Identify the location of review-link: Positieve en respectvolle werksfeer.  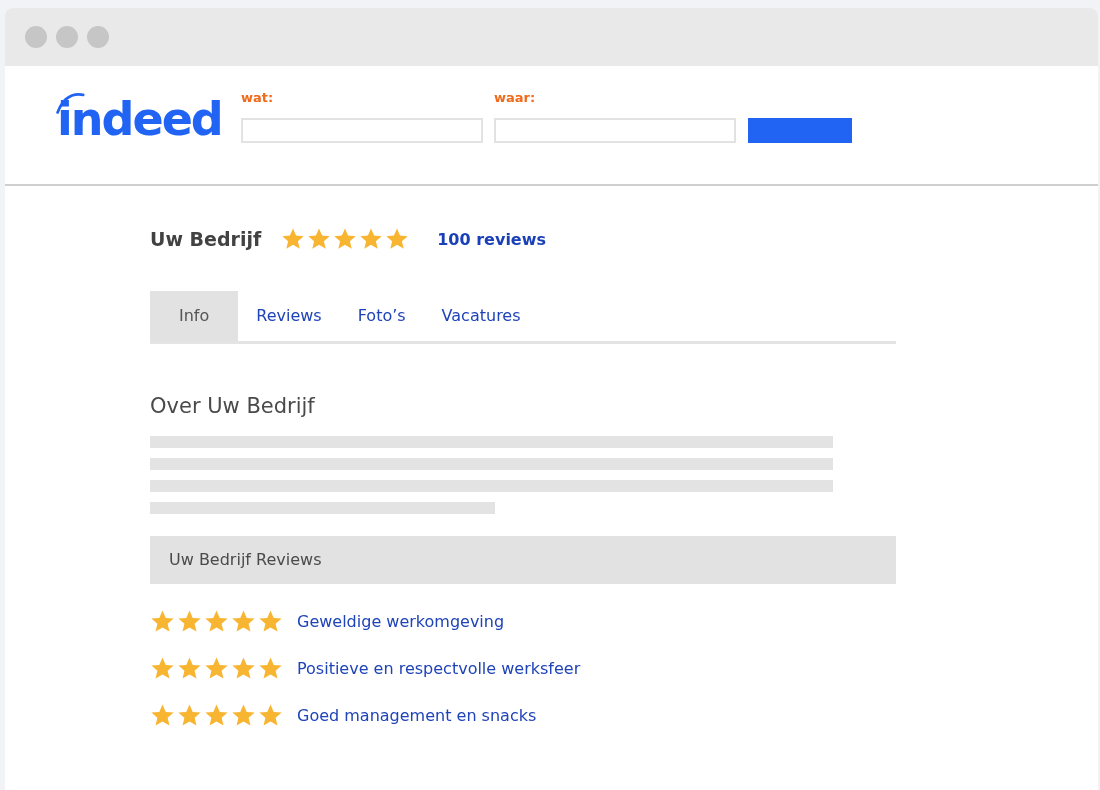
(439, 668).